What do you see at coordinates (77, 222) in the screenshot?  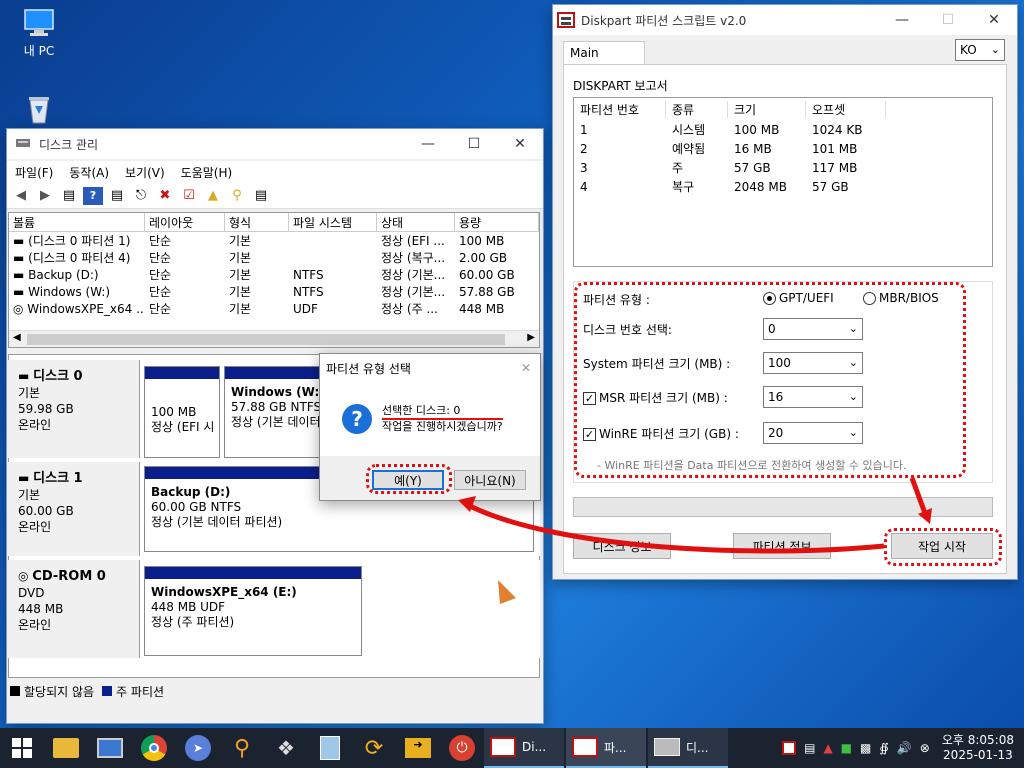 I see `column-header-volume: 볼륨` at bounding box center [77, 222].